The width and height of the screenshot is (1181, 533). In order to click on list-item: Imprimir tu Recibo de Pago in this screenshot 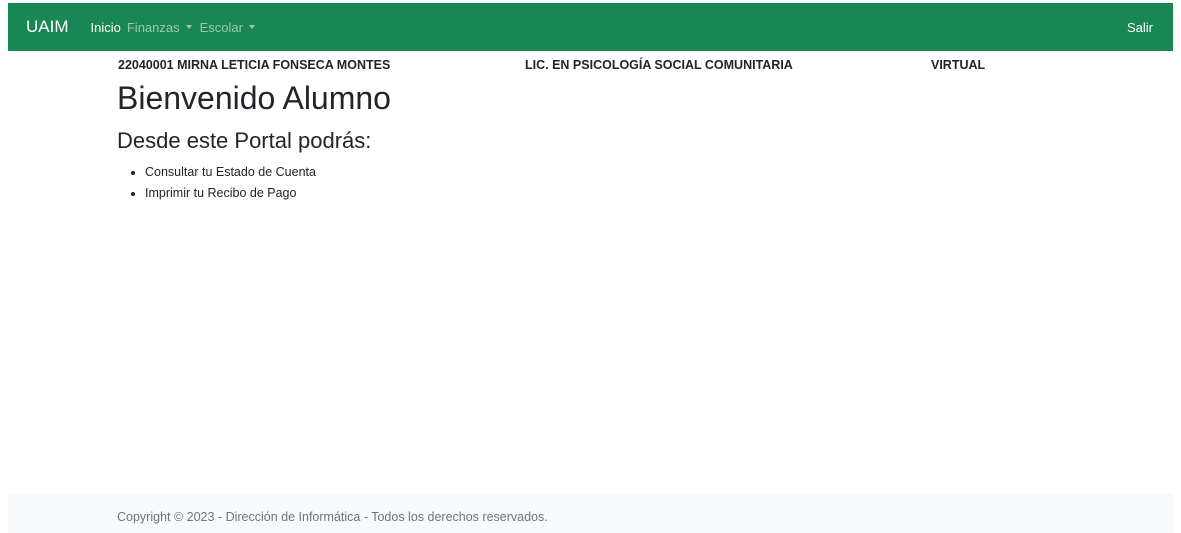, I will do `click(230, 193)`.